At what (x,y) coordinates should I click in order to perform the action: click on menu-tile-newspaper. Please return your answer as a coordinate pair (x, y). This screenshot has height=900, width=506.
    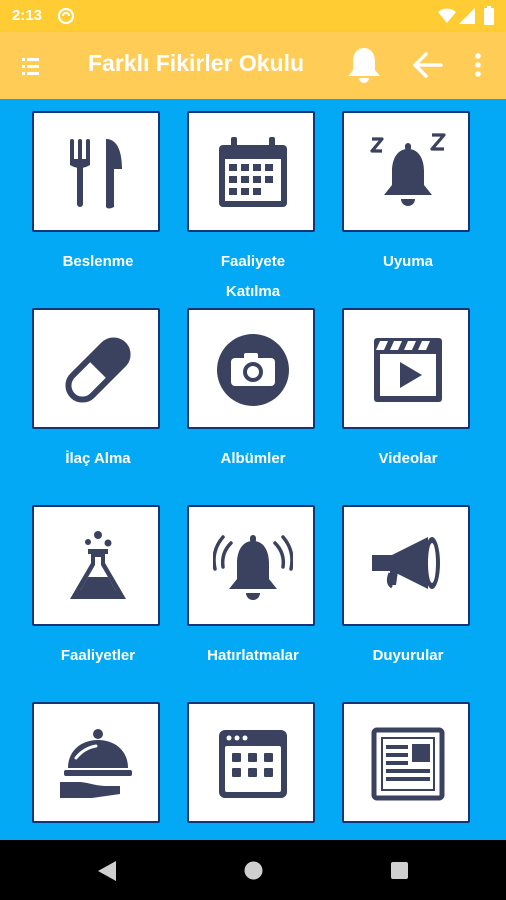
    Looking at the image, I should click on (406, 762).